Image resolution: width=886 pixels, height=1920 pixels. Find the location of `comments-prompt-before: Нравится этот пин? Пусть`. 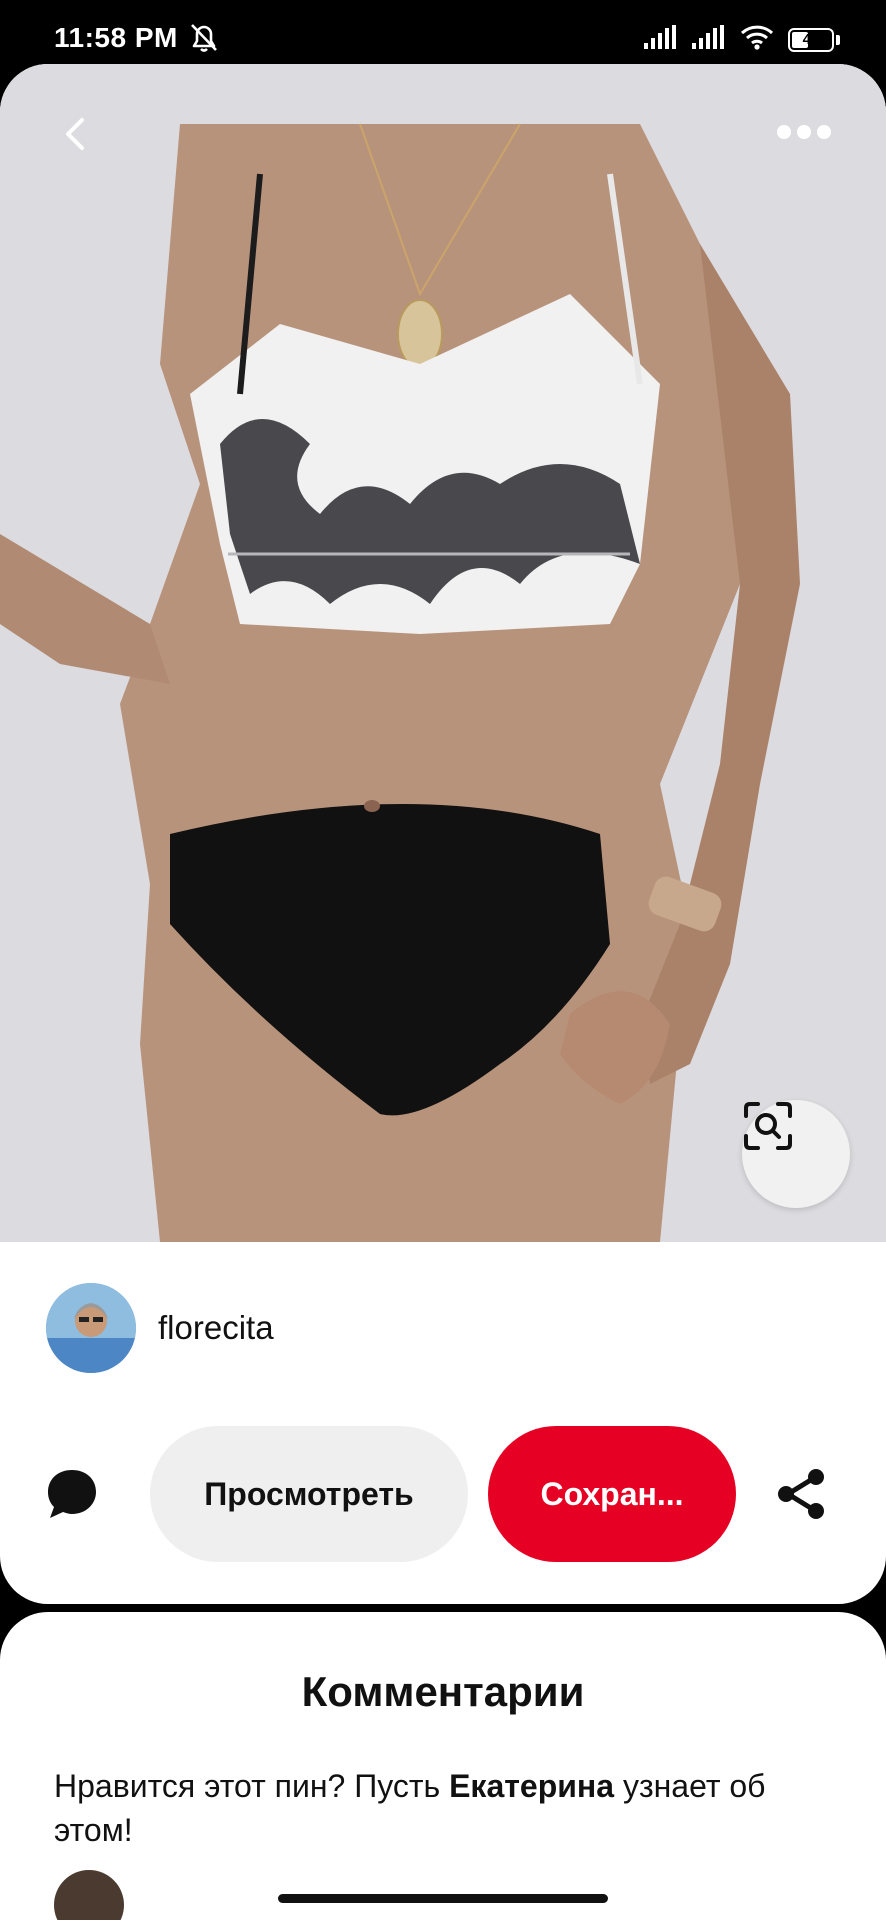

comments-prompt-before: Нравится этот пин? Пусть is located at coordinates (252, 1786).